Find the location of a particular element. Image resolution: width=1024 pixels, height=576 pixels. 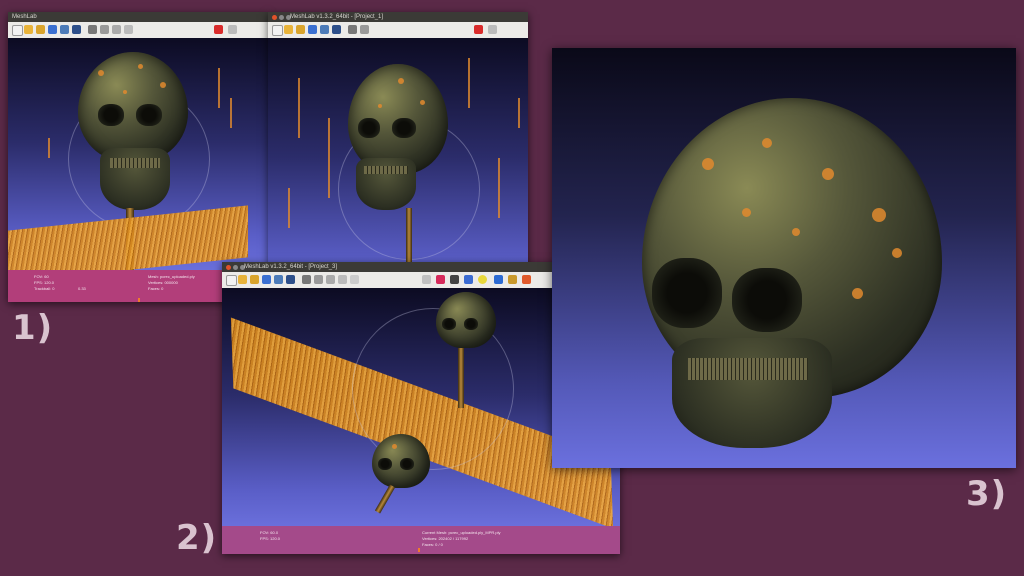

status-vertices: Vertices: 000000 is located at coordinates (163, 282).